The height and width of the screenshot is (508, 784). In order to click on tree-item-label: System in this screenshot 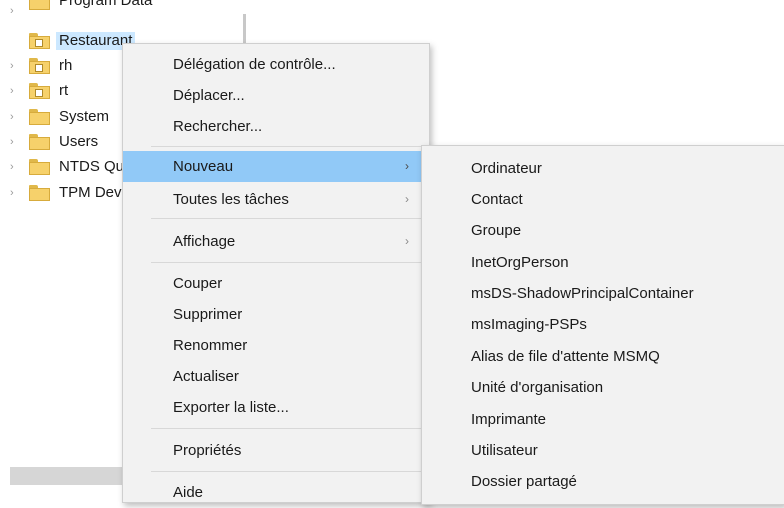, I will do `click(84, 116)`.